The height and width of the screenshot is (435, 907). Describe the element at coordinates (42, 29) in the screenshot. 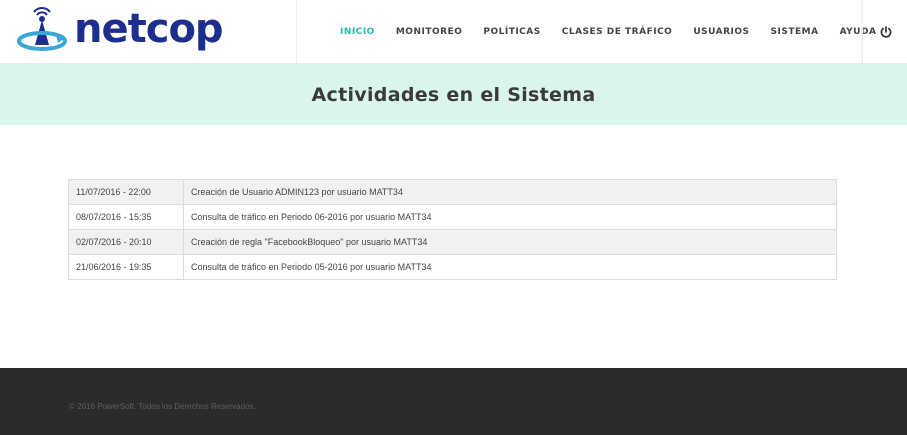

I see `antenna-logo-icon` at that location.